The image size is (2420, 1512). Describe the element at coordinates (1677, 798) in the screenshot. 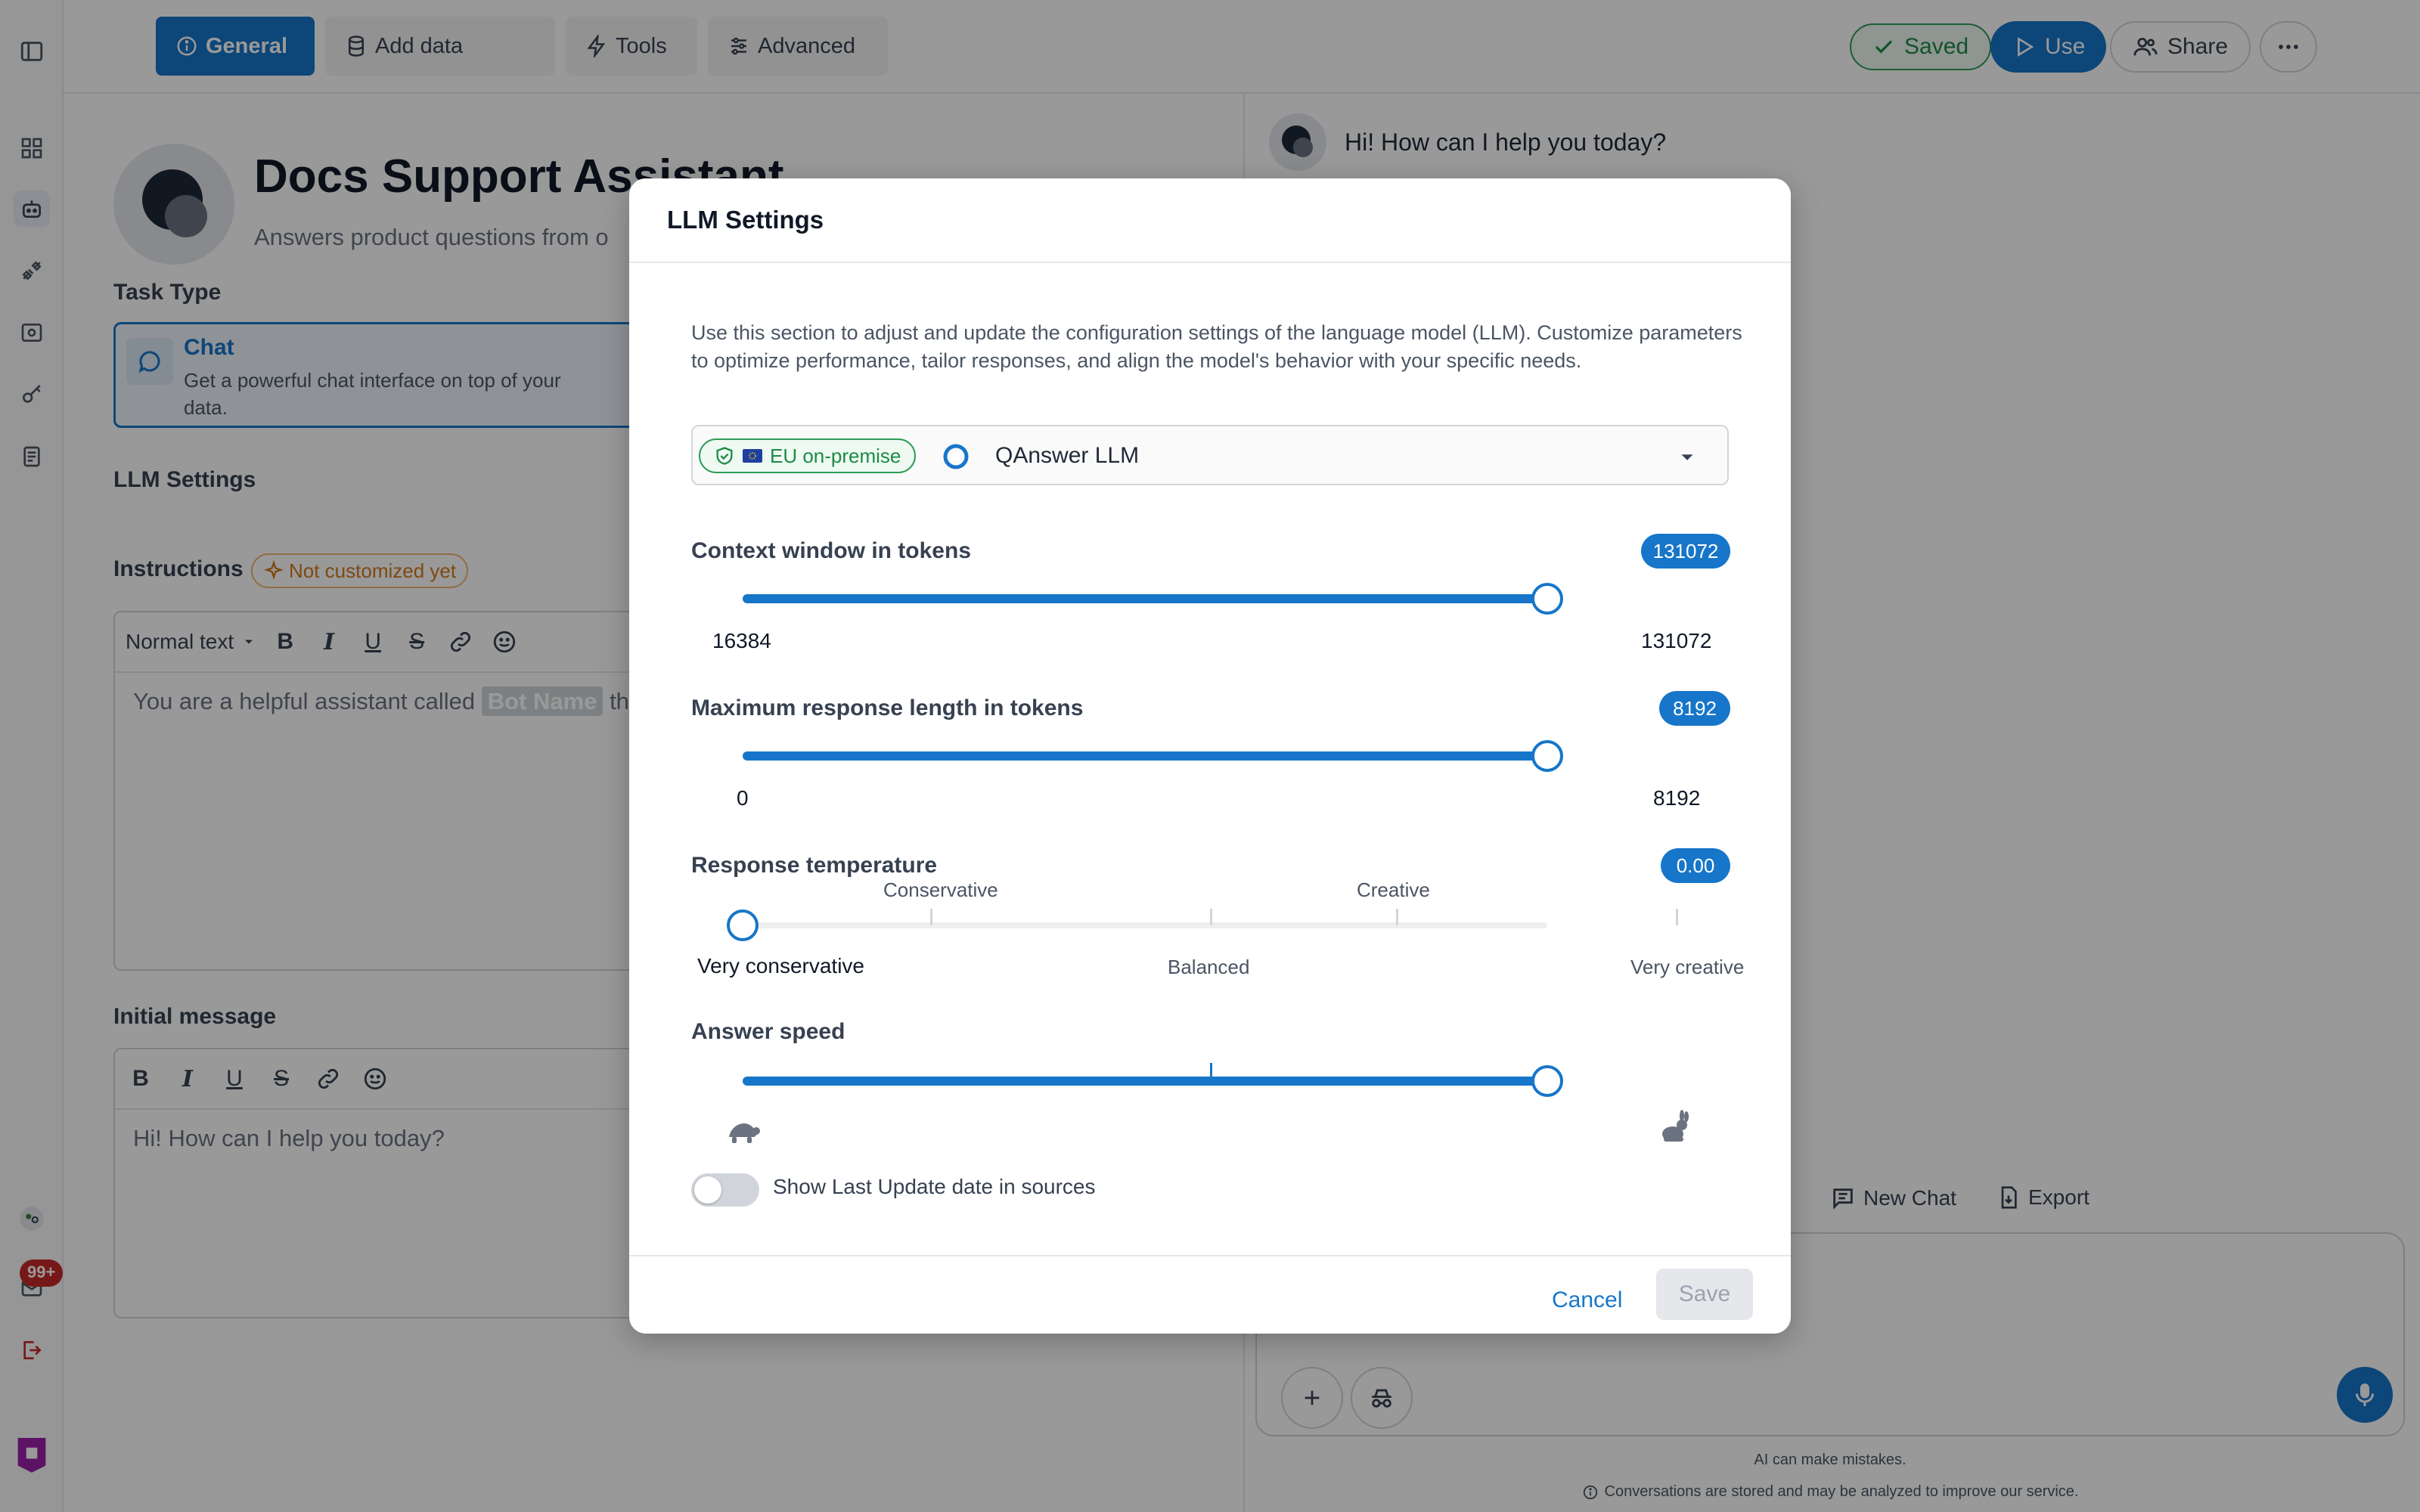

I see `max-response-max-label: 8192` at that location.